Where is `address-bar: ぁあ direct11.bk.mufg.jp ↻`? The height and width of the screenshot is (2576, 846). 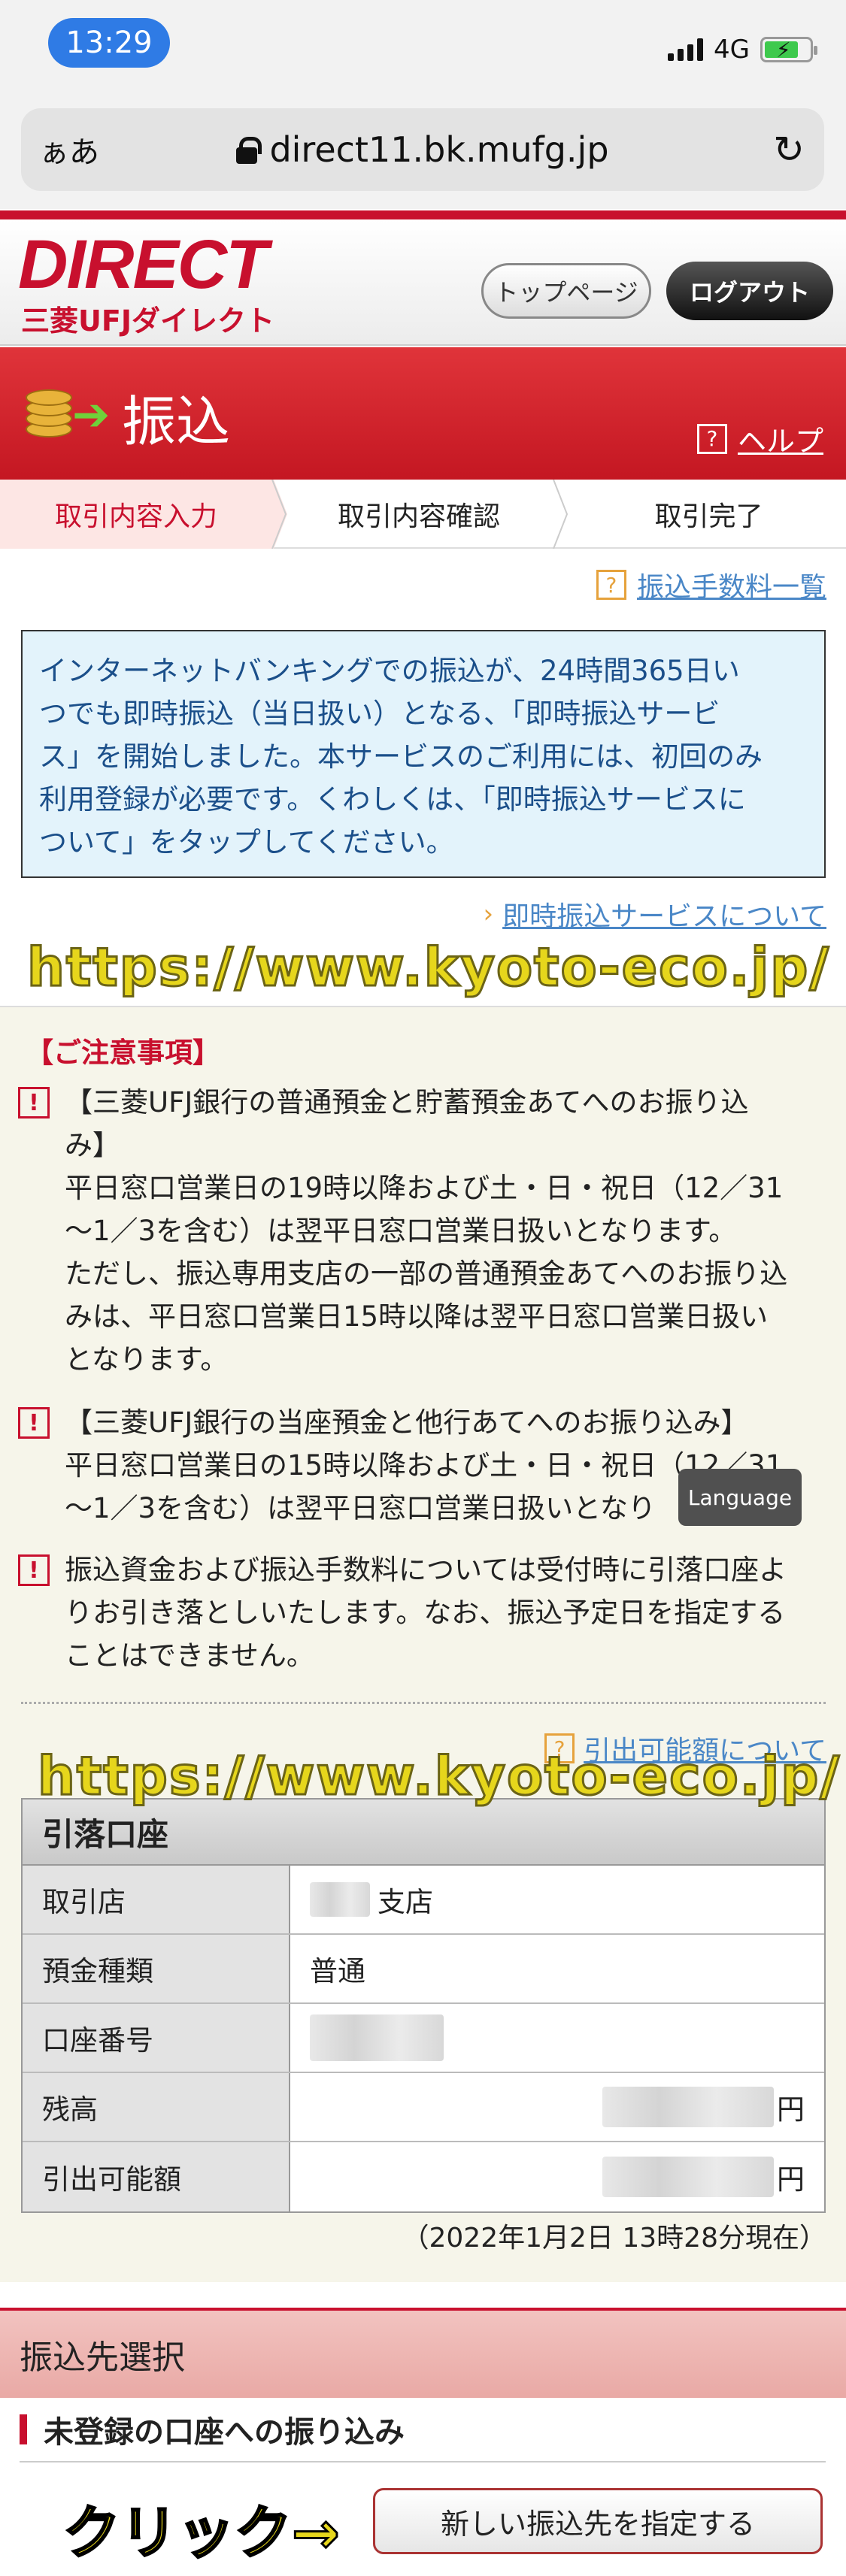 address-bar: ぁあ direct11.bk.mufg.jp ↻ is located at coordinates (422, 149).